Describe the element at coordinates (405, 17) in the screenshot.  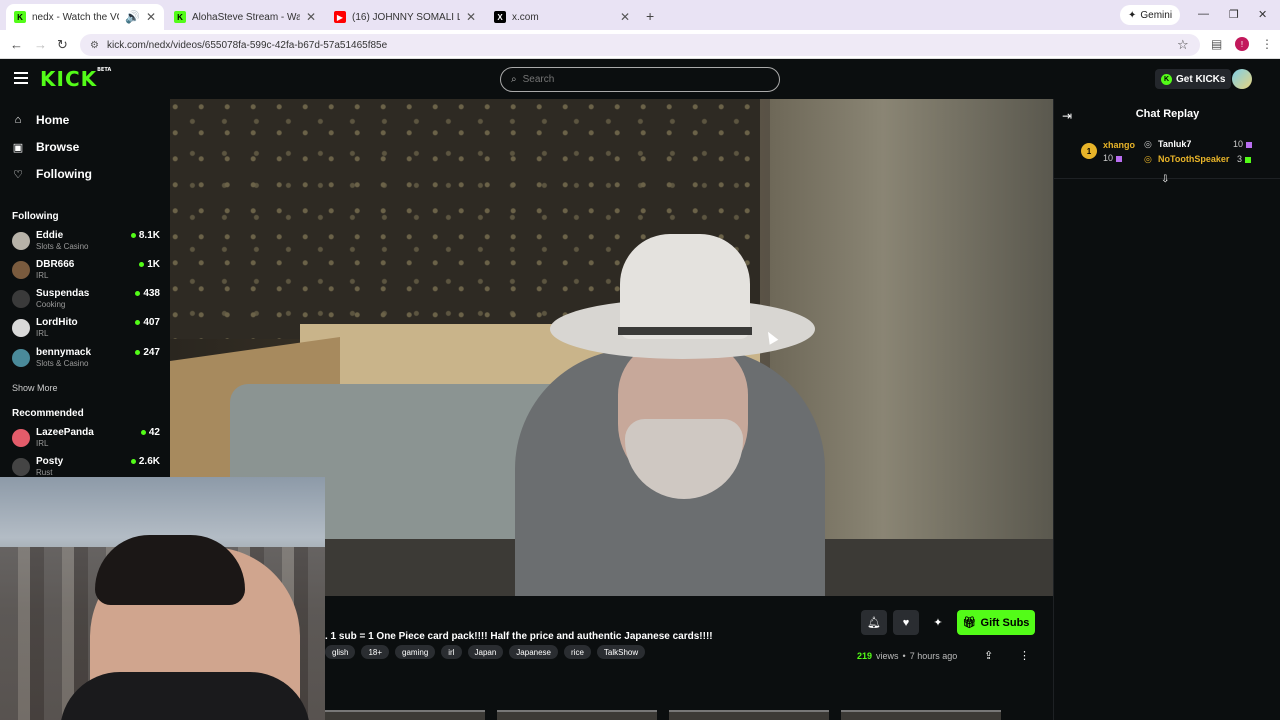
I see `browser-tab: ▶ (16) JOHNNY SOMALI LIVE FRO ✕` at that location.